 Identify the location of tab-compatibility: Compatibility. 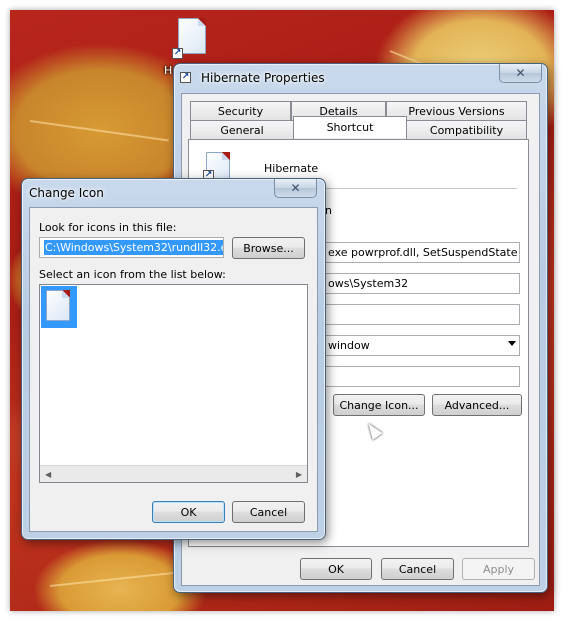
(466, 129).